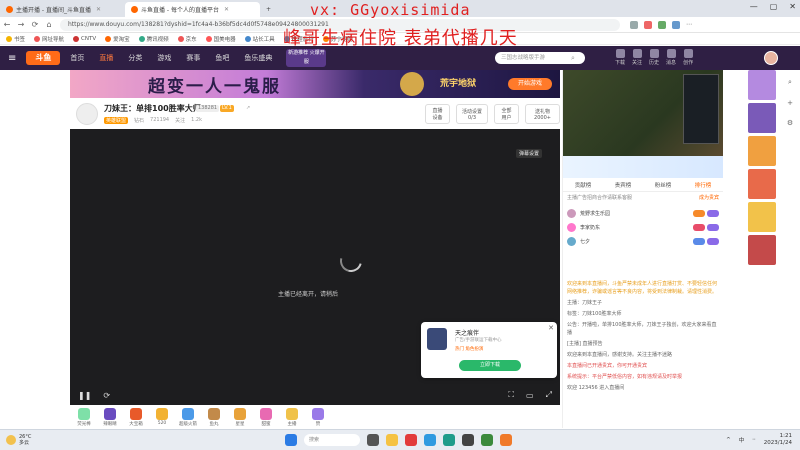 Image resolution: width=800 pixels, height=450 pixels. What do you see at coordinates (192, 9) in the screenshot?
I see `browser-tab-2: 斗鱼直播 - 每个人的直播平台 ✕` at bounding box center [192, 9].